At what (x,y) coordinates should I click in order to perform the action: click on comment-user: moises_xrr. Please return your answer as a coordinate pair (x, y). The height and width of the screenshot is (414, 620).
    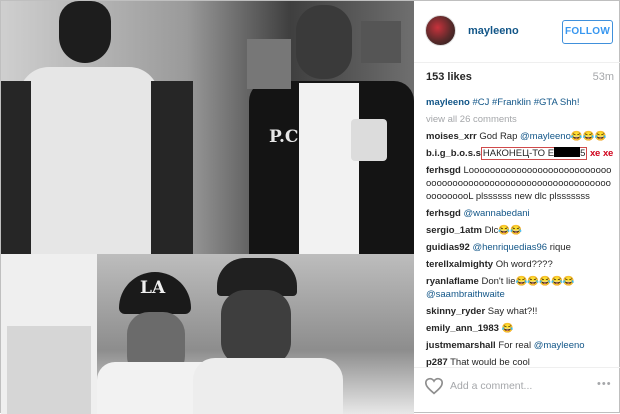
    Looking at the image, I should click on (451, 136).